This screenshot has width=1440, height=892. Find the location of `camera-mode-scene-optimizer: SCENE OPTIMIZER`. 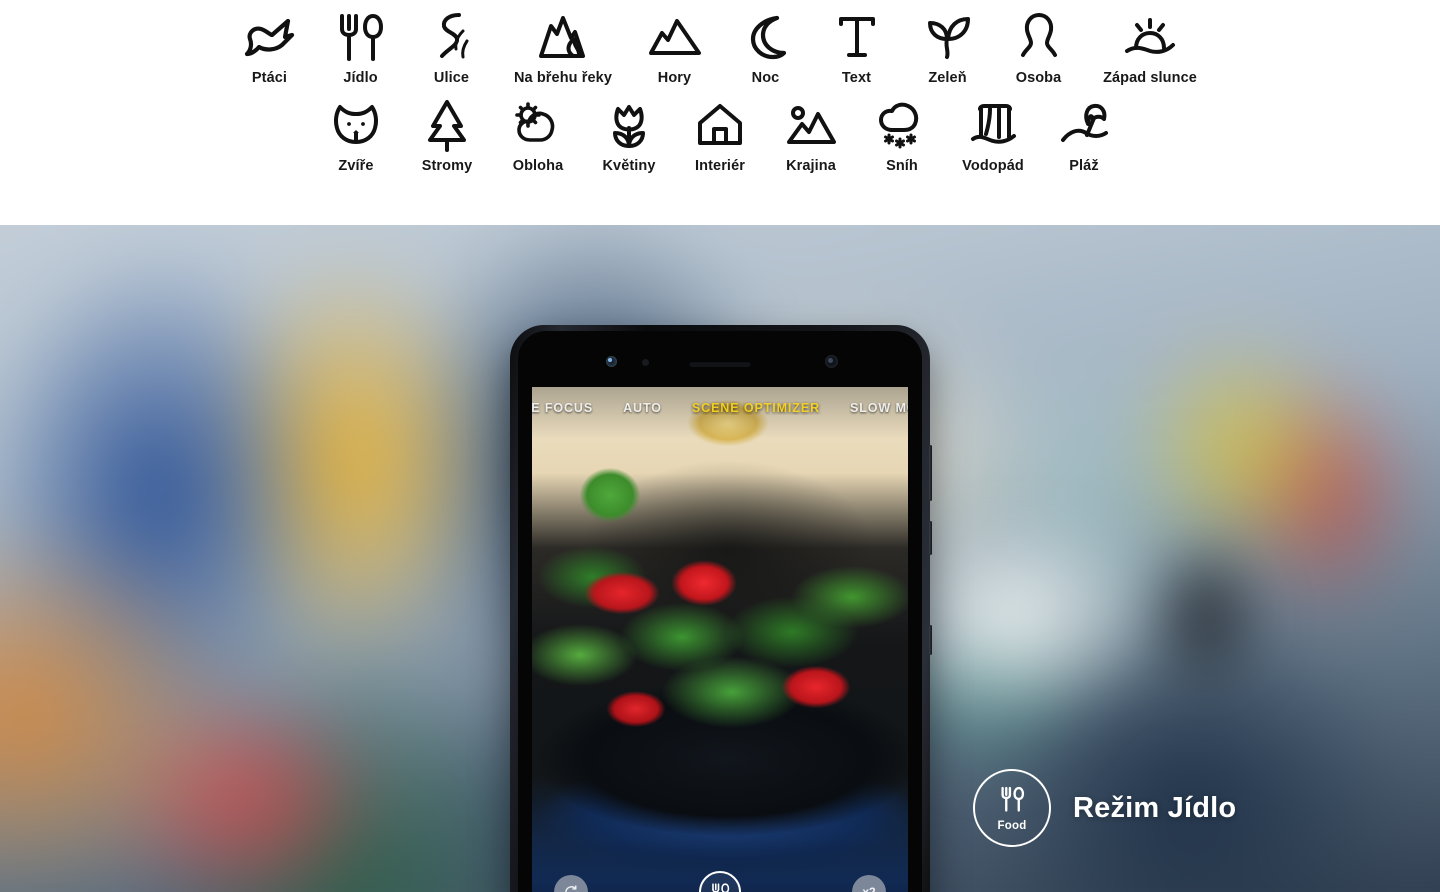

camera-mode-scene-optimizer: SCENE OPTIMIZER is located at coordinates (756, 408).